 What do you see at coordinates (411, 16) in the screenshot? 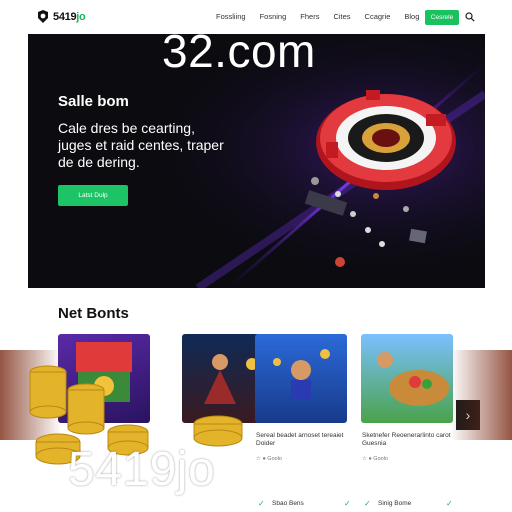
I see `nav-link-blog: Blog` at bounding box center [411, 16].